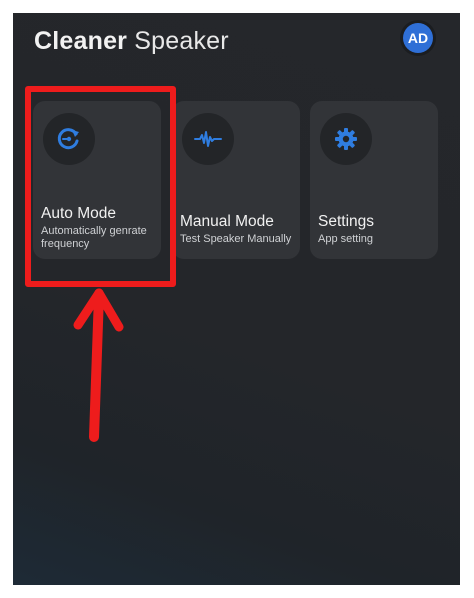 The height and width of the screenshot is (598, 474). What do you see at coordinates (98, 365) in the screenshot?
I see `pointer-arrow-icon` at bounding box center [98, 365].